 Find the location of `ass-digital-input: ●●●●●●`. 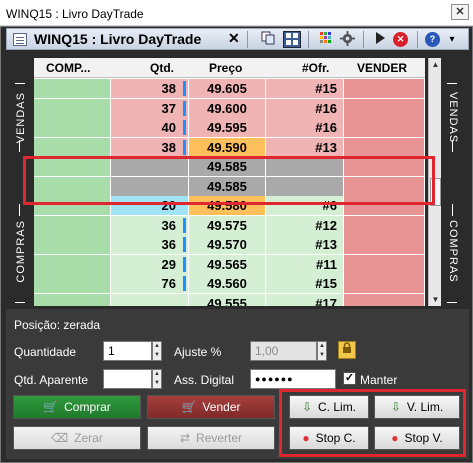

ass-digital-input: ●●●●●● is located at coordinates (293, 379).